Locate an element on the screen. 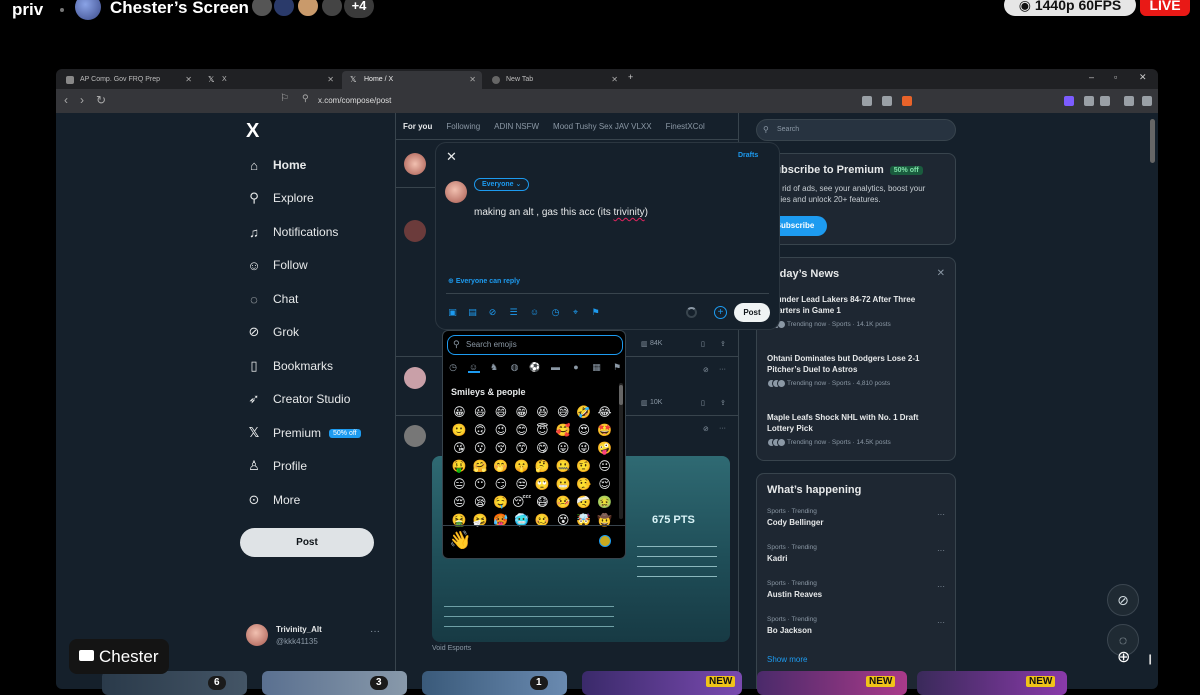 Image resolution: width=1200 pixels, height=695 pixels. sidebar-toggle-icon is located at coordinates (1129, 101).